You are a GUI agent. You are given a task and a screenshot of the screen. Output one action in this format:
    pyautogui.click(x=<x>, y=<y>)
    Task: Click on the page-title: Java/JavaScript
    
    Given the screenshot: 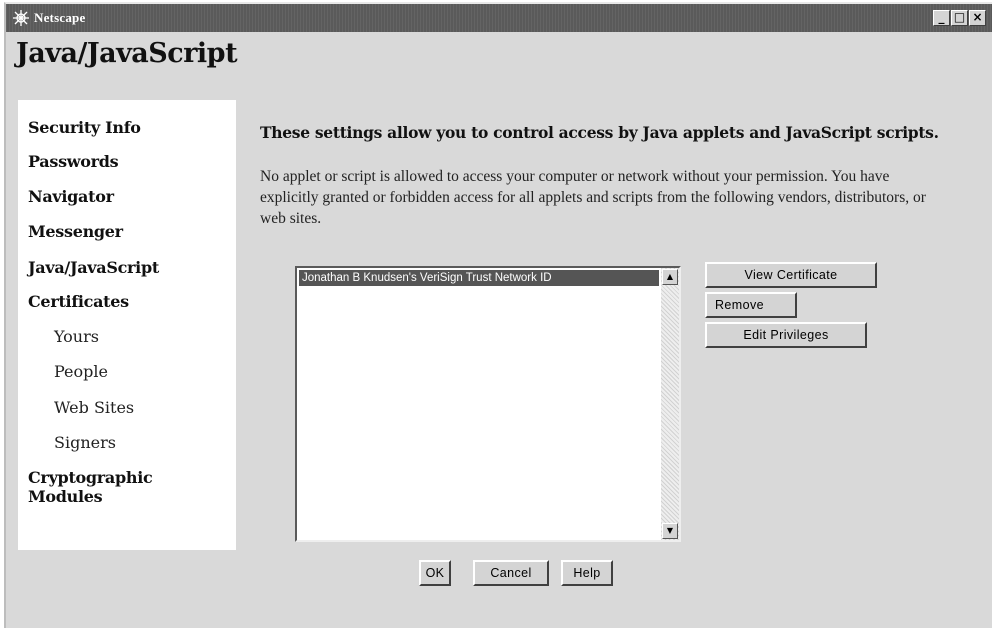 What is the action you would take?
    pyautogui.click(x=127, y=53)
    